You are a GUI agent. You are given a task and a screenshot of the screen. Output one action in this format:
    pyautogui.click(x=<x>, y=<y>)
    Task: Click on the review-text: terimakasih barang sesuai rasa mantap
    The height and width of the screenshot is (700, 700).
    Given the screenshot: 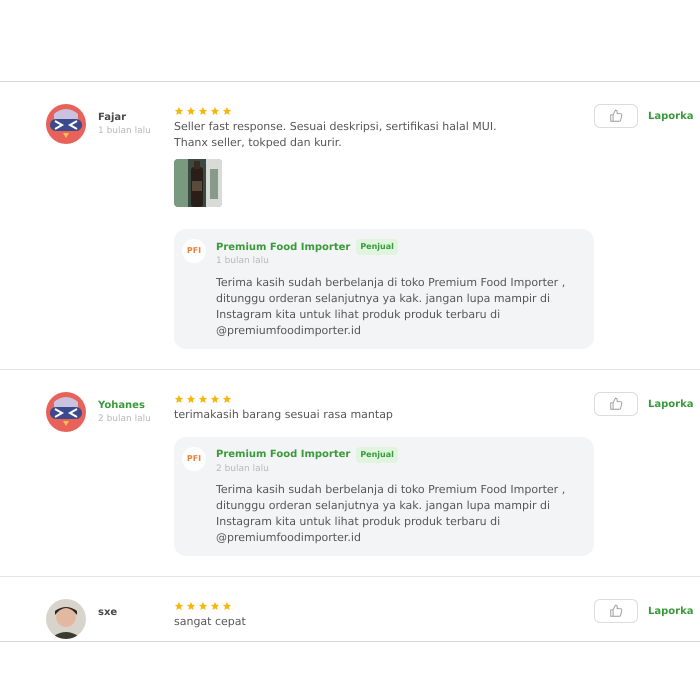 What is the action you would take?
    pyautogui.click(x=284, y=414)
    